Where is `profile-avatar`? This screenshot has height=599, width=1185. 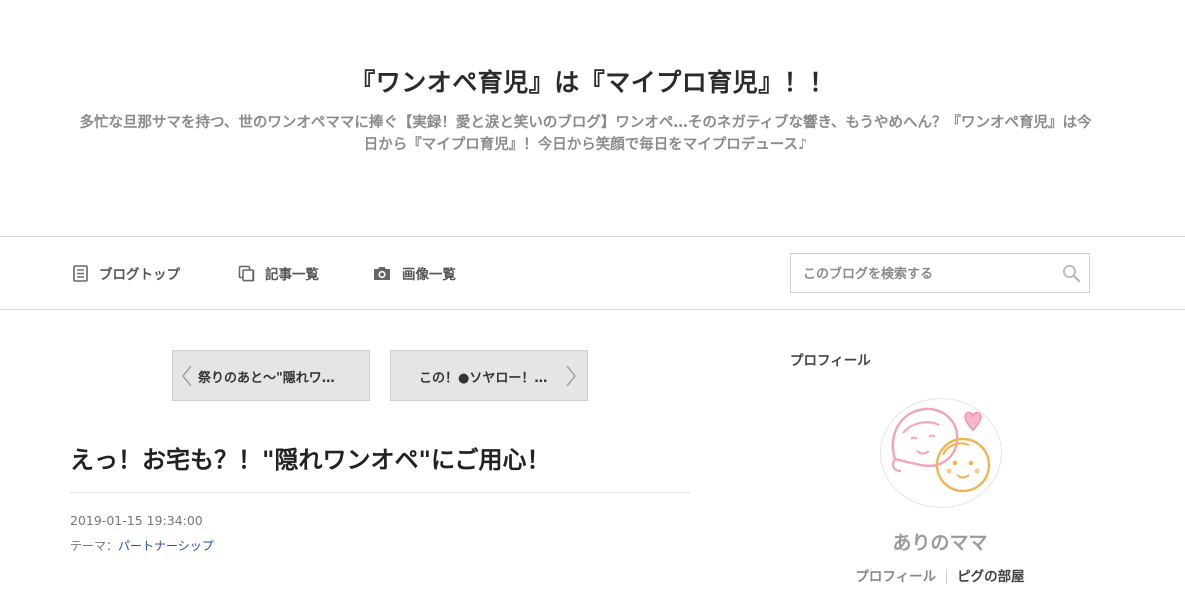 profile-avatar is located at coordinates (941, 453).